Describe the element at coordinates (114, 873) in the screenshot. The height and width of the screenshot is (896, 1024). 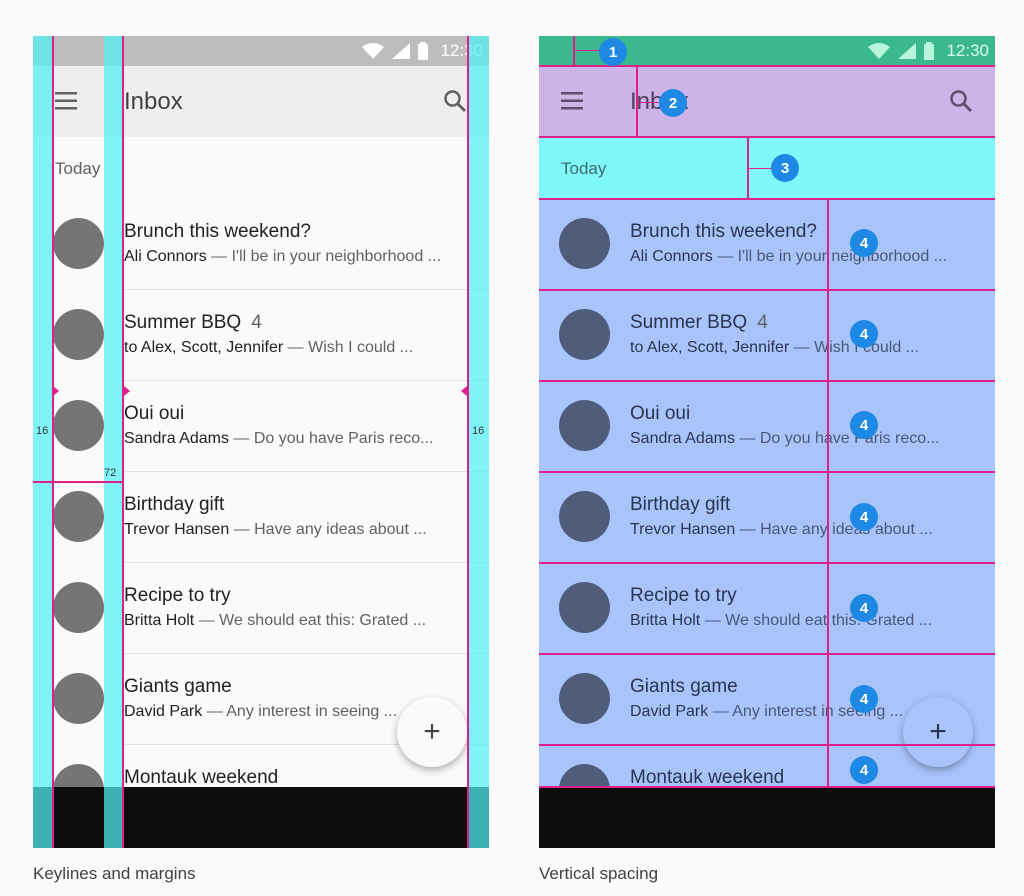
I see `caption-keylines: Keylines and margins` at that location.